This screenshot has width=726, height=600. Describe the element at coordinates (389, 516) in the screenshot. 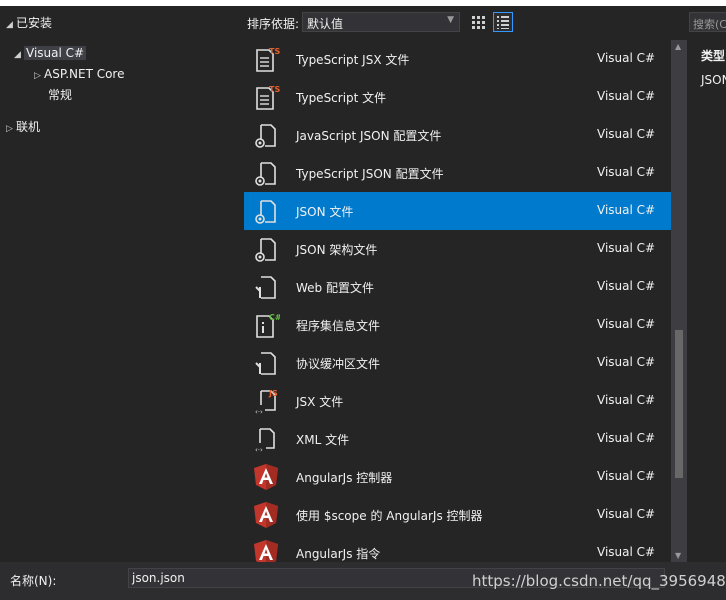

I see `template-name: 使用 $scope 的 AngularJs 控制器` at that location.